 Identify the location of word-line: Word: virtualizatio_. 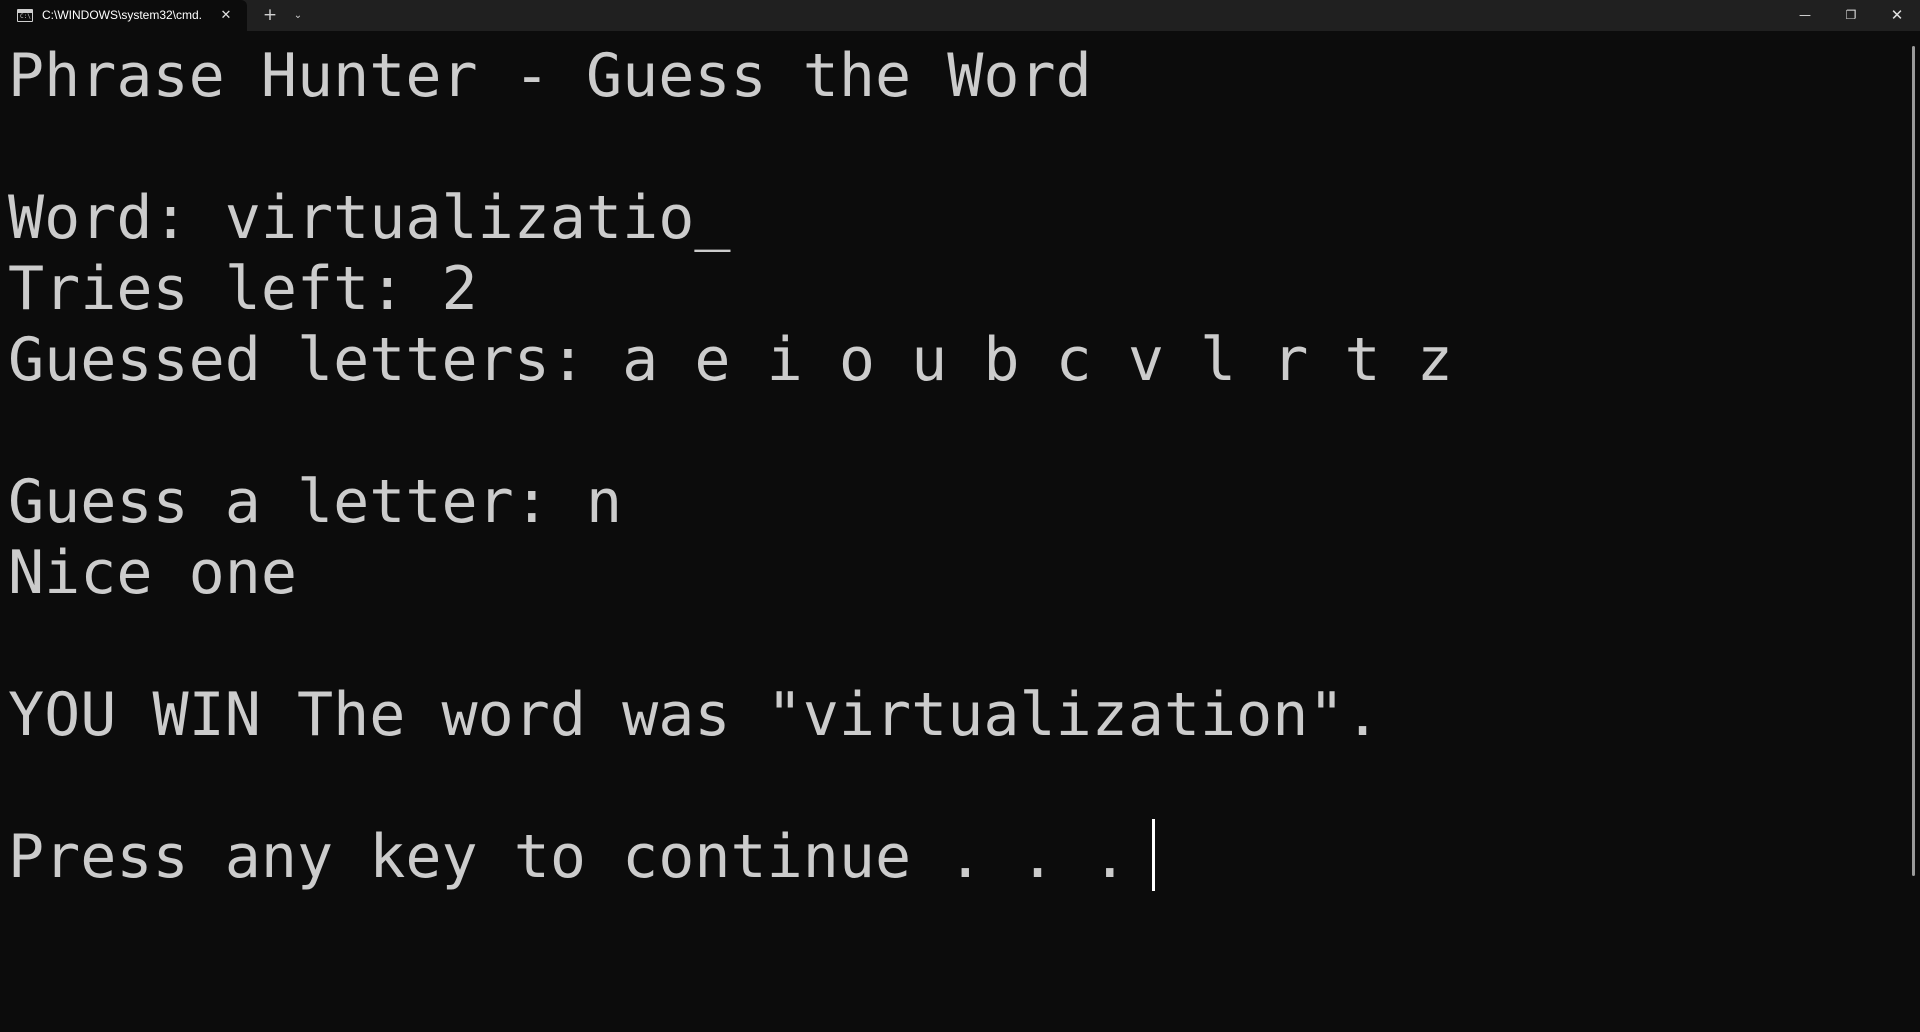
(369, 218).